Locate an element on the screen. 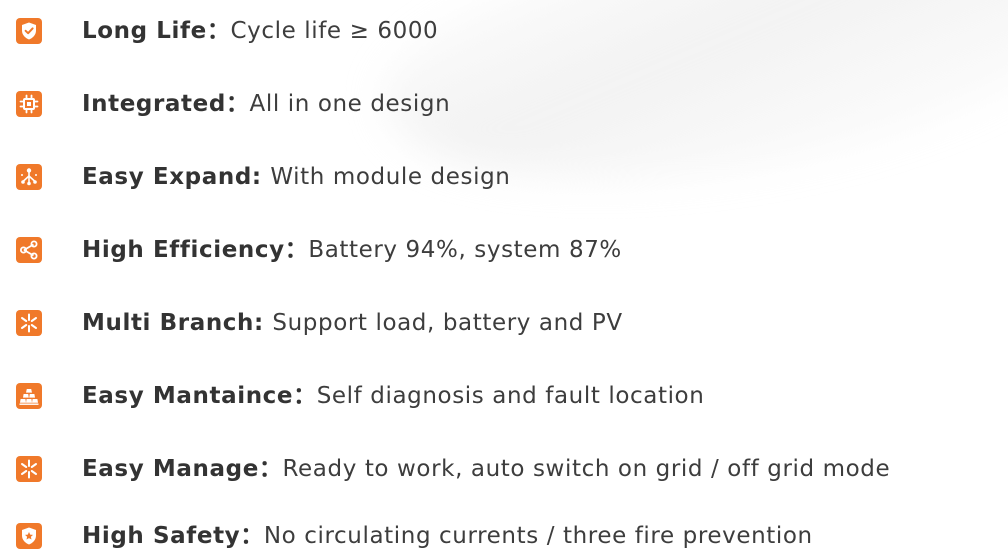 Image resolution: width=1008 pixels, height=557 pixels. feature-text: Long Life：Cycle life ≥ 6000 is located at coordinates (260, 31).